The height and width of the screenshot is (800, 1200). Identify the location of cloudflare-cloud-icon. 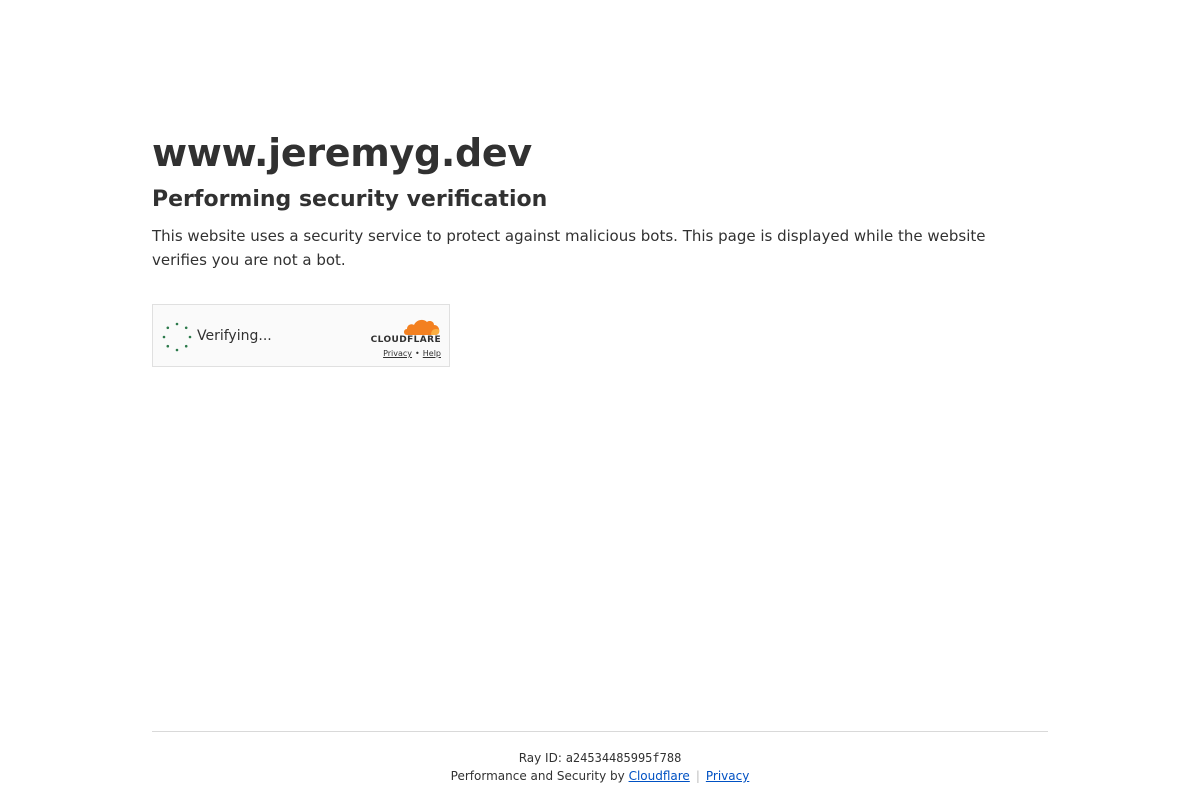
(422, 327).